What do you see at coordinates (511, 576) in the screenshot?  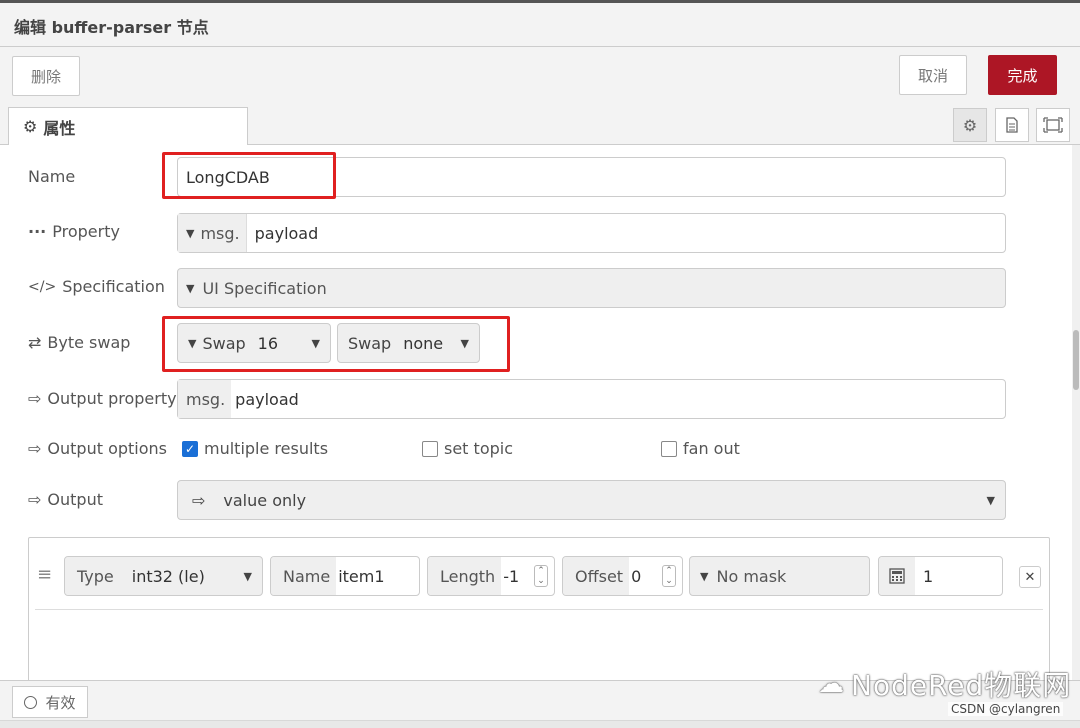 I see `item-length-value: -1` at bounding box center [511, 576].